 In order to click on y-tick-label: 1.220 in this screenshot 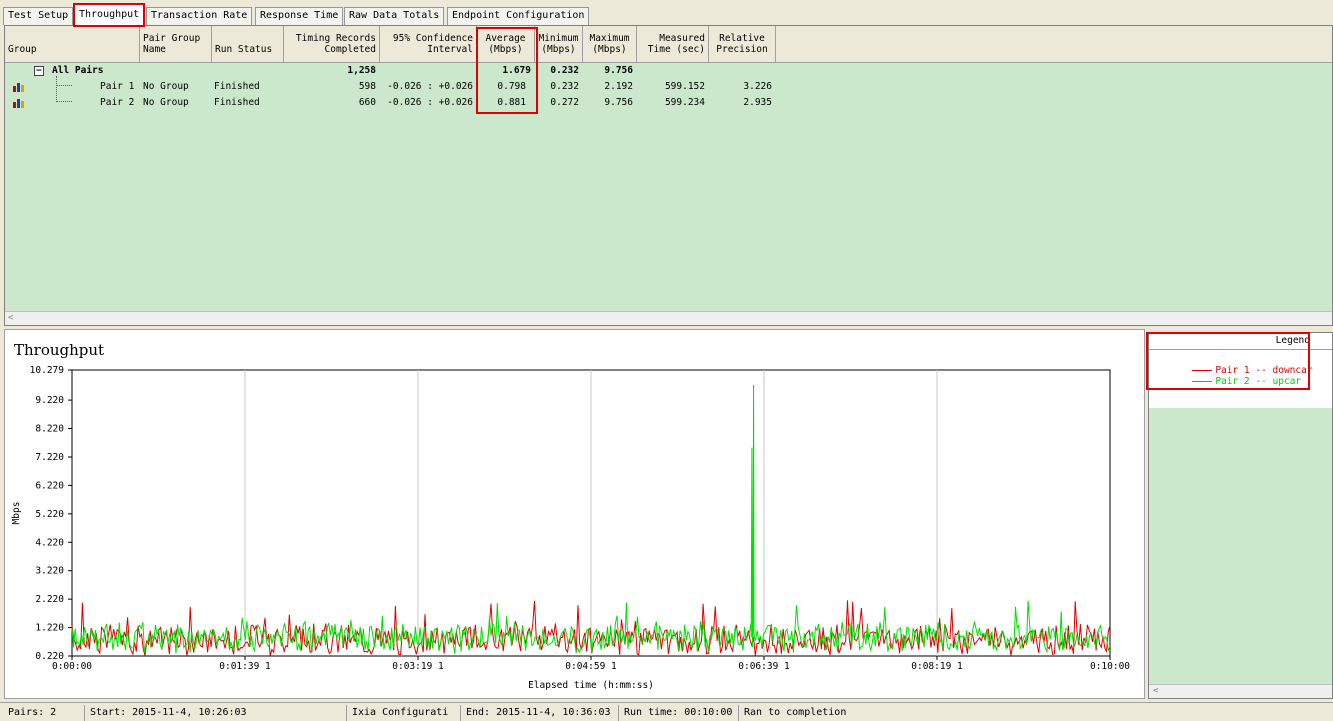, I will do `click(49, 628)`.